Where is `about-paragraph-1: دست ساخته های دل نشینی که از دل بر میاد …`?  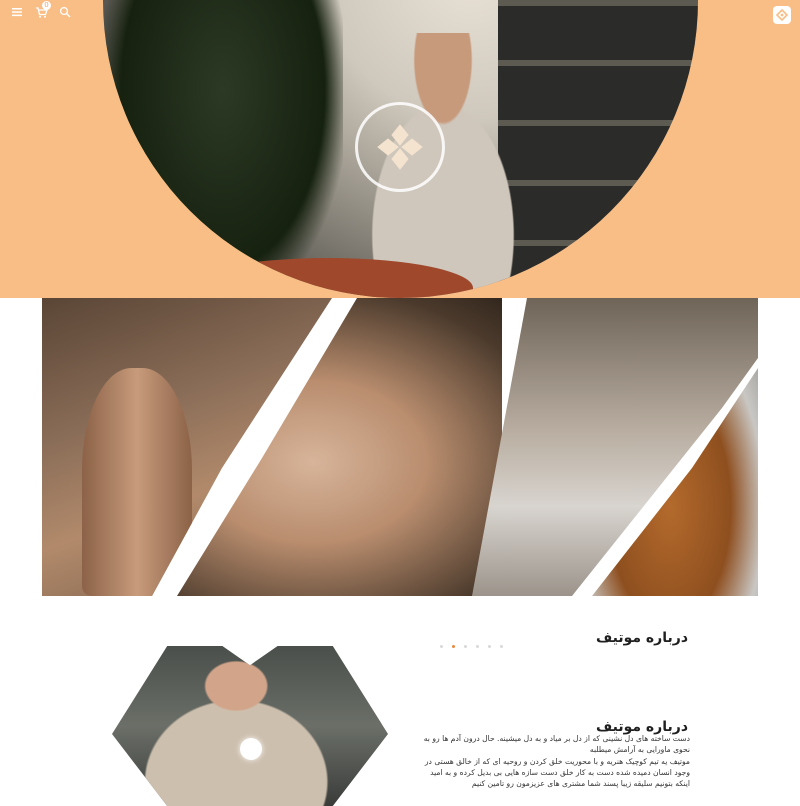
about-paragraph-1: دست ساخته های دل نشینی که از دل بر میاد … is located at coordinates (556, 744).